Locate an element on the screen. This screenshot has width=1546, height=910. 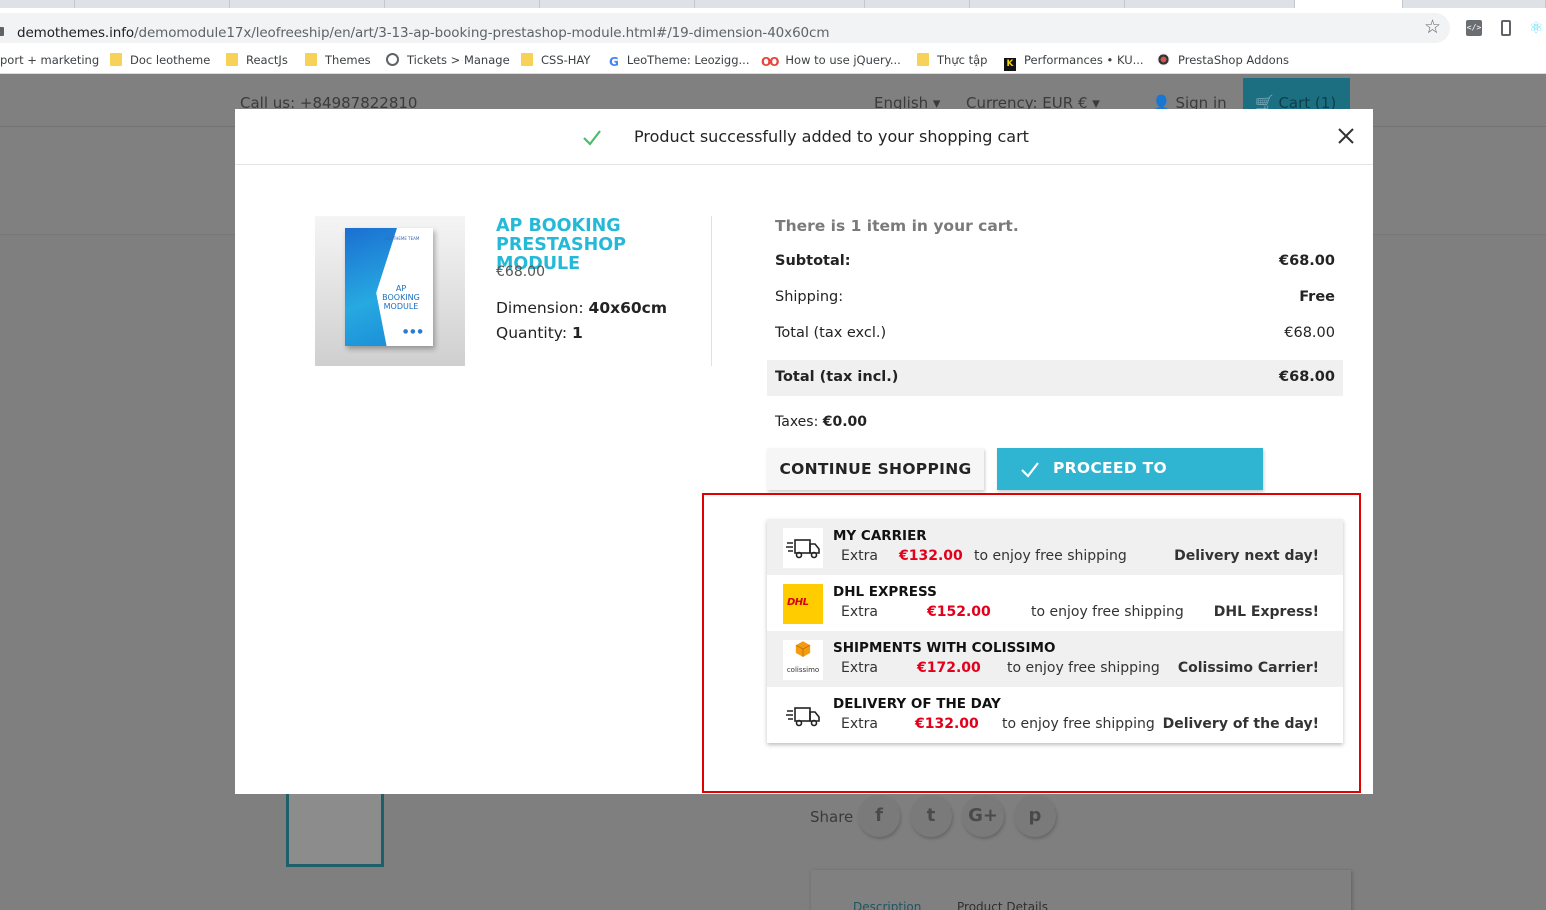
k-logo-icon: K is located at coordinates (1010, 64).